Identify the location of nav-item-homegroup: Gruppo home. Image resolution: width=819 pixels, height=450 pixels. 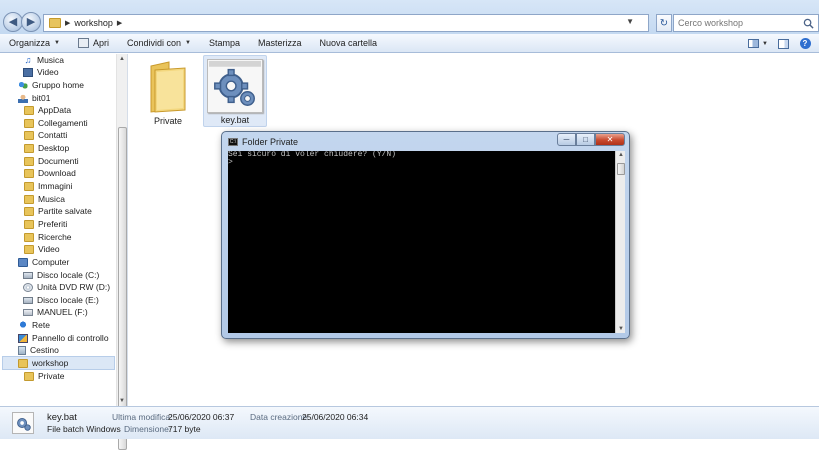
(51, 85).